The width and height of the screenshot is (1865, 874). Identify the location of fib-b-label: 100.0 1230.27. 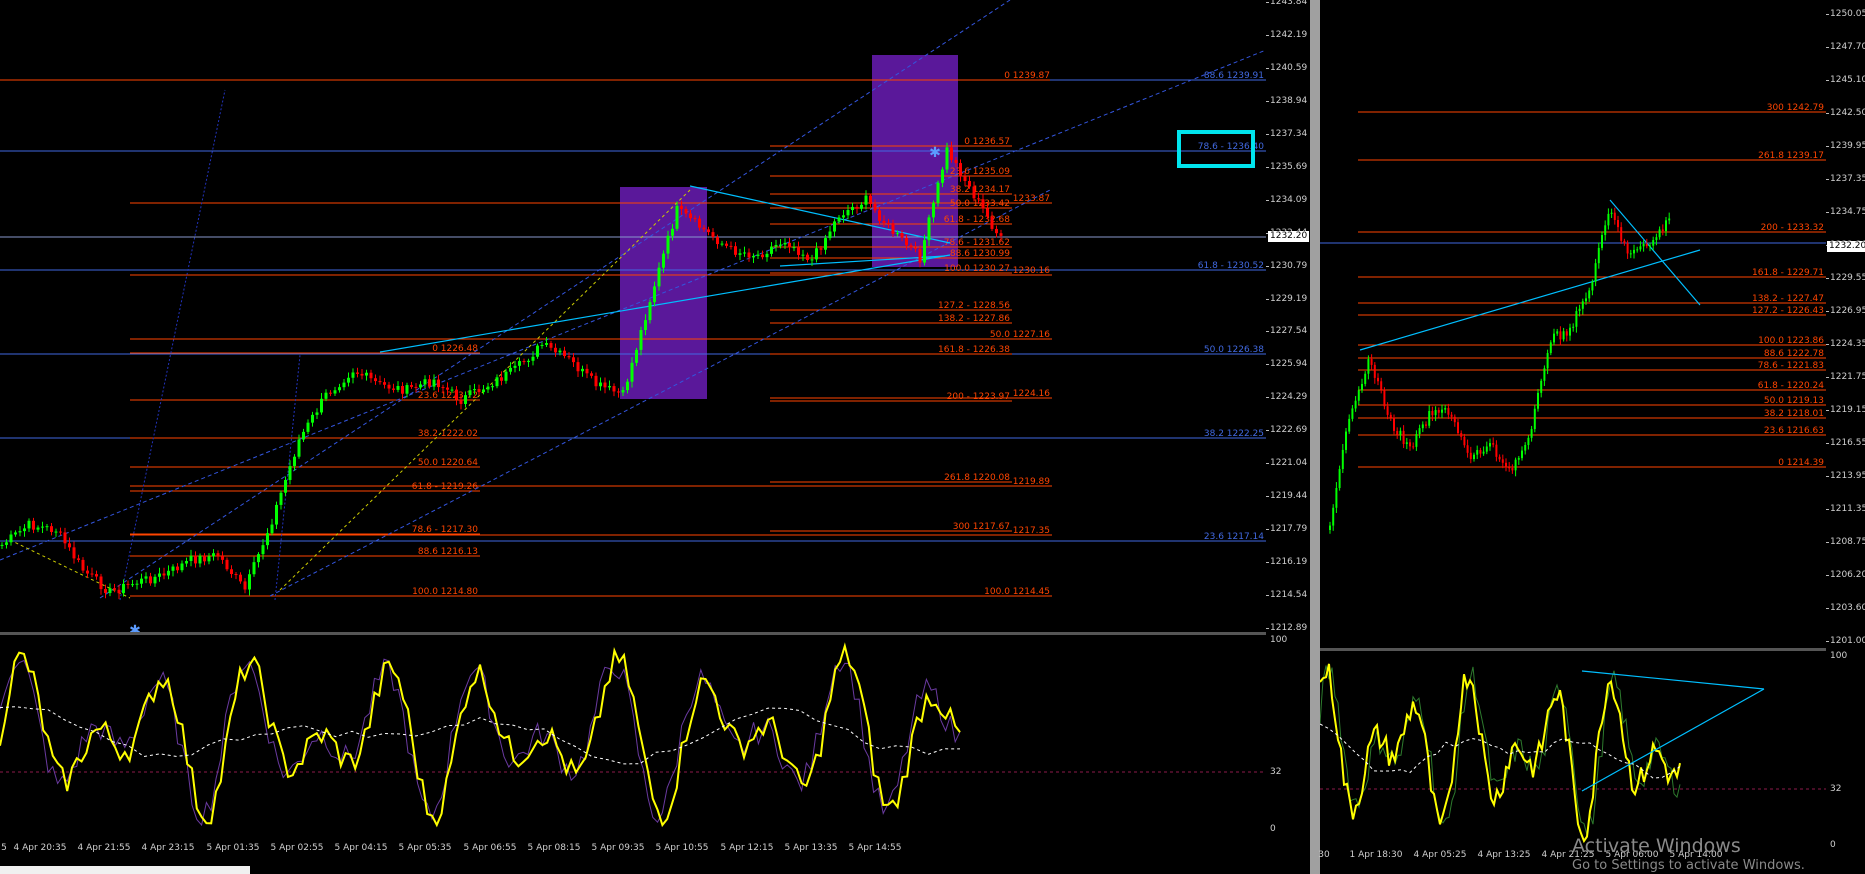
(977, 269).